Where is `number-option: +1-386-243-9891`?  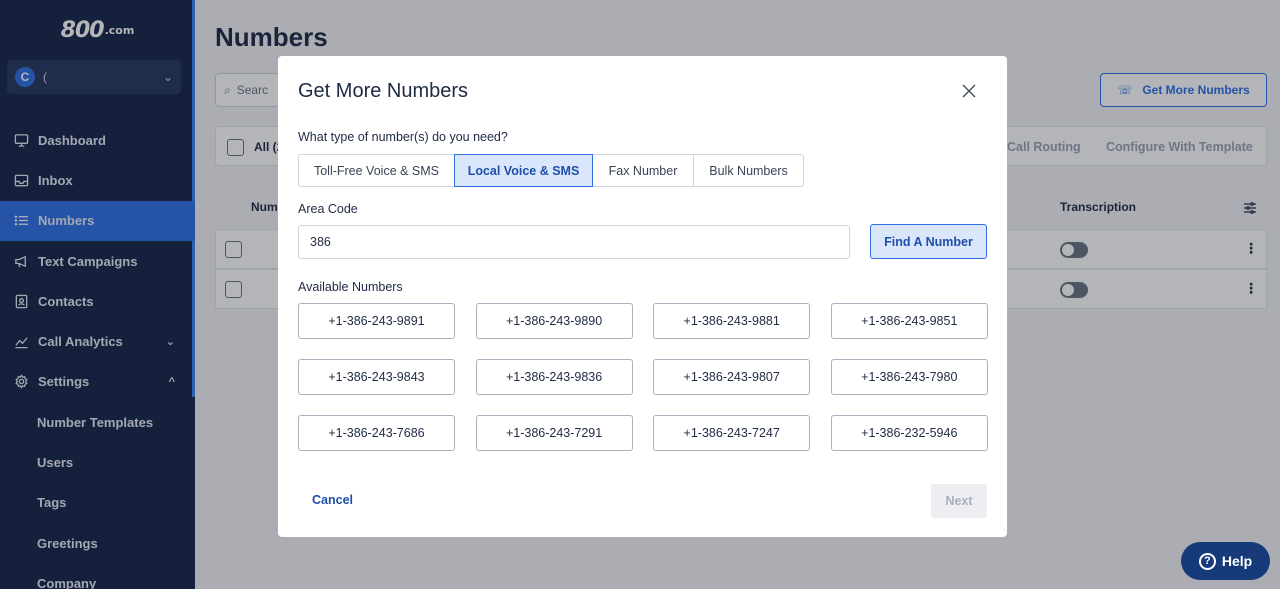 number-option: +1-386-243-9891 is located at coordinates (376, 321).